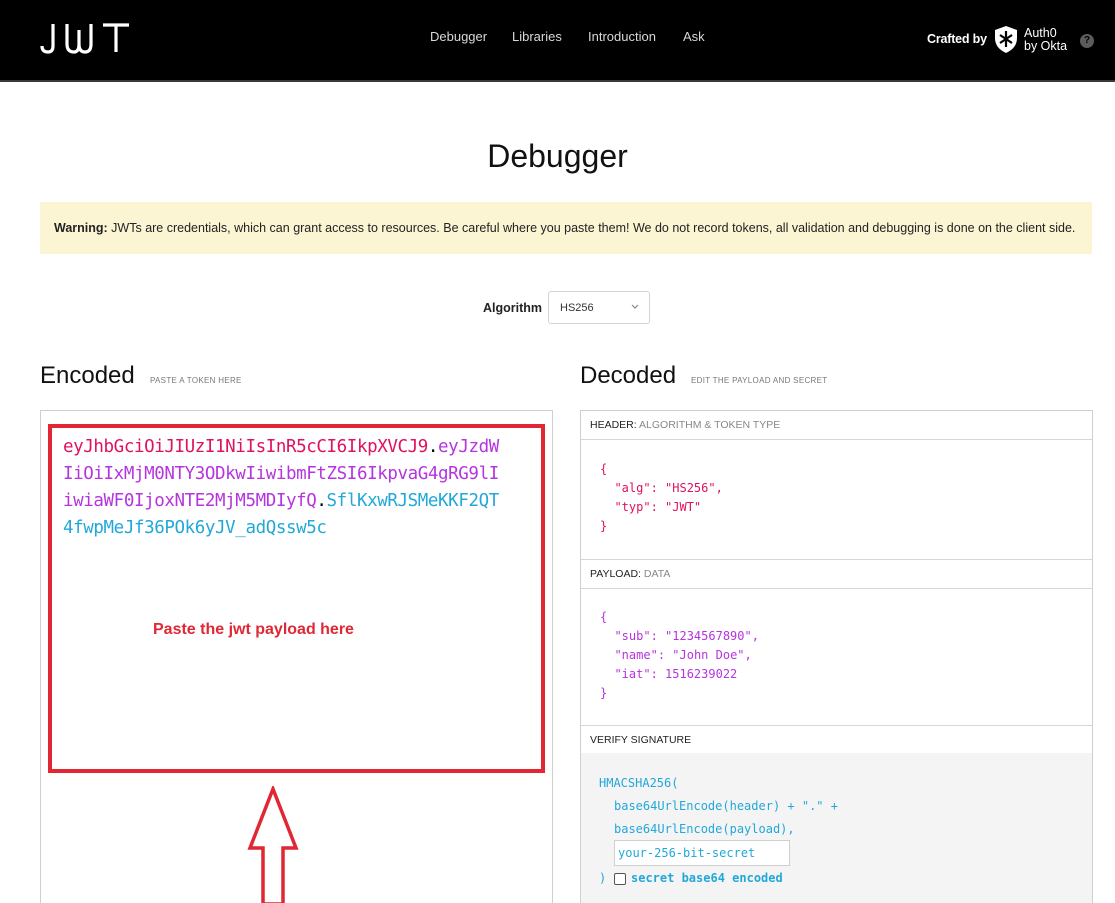  What do you see at coordinates (836, 574) in the screenshot?
I see `payload-section-label: PAYLOAD: DATA` at bounding box center [836, 574].